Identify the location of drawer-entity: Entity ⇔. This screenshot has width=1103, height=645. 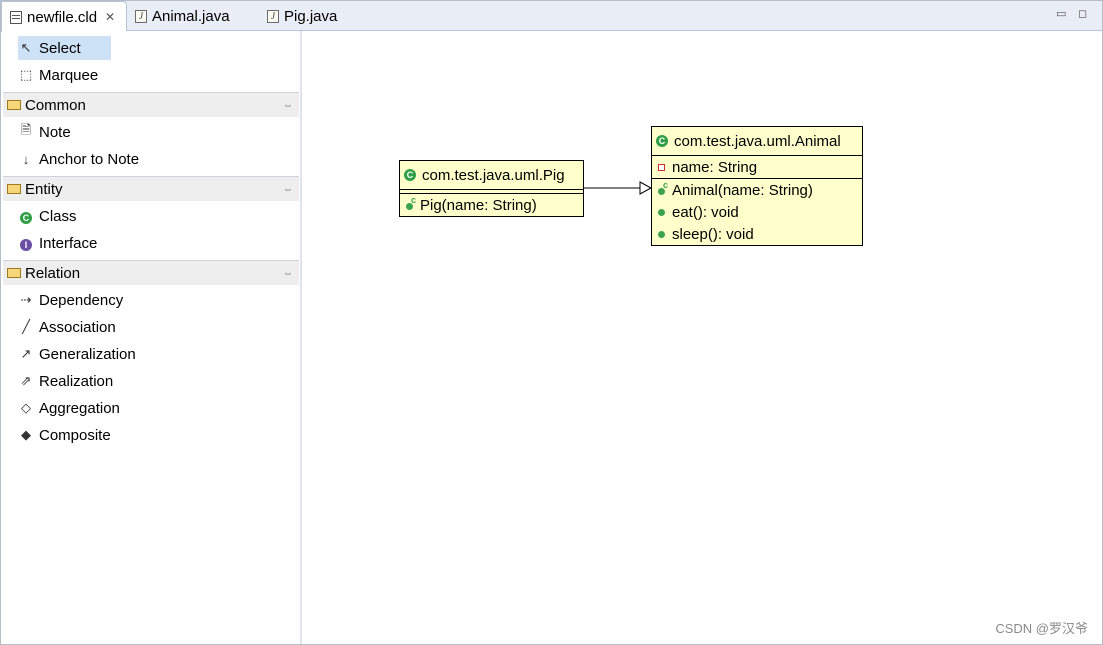
(151, 188).